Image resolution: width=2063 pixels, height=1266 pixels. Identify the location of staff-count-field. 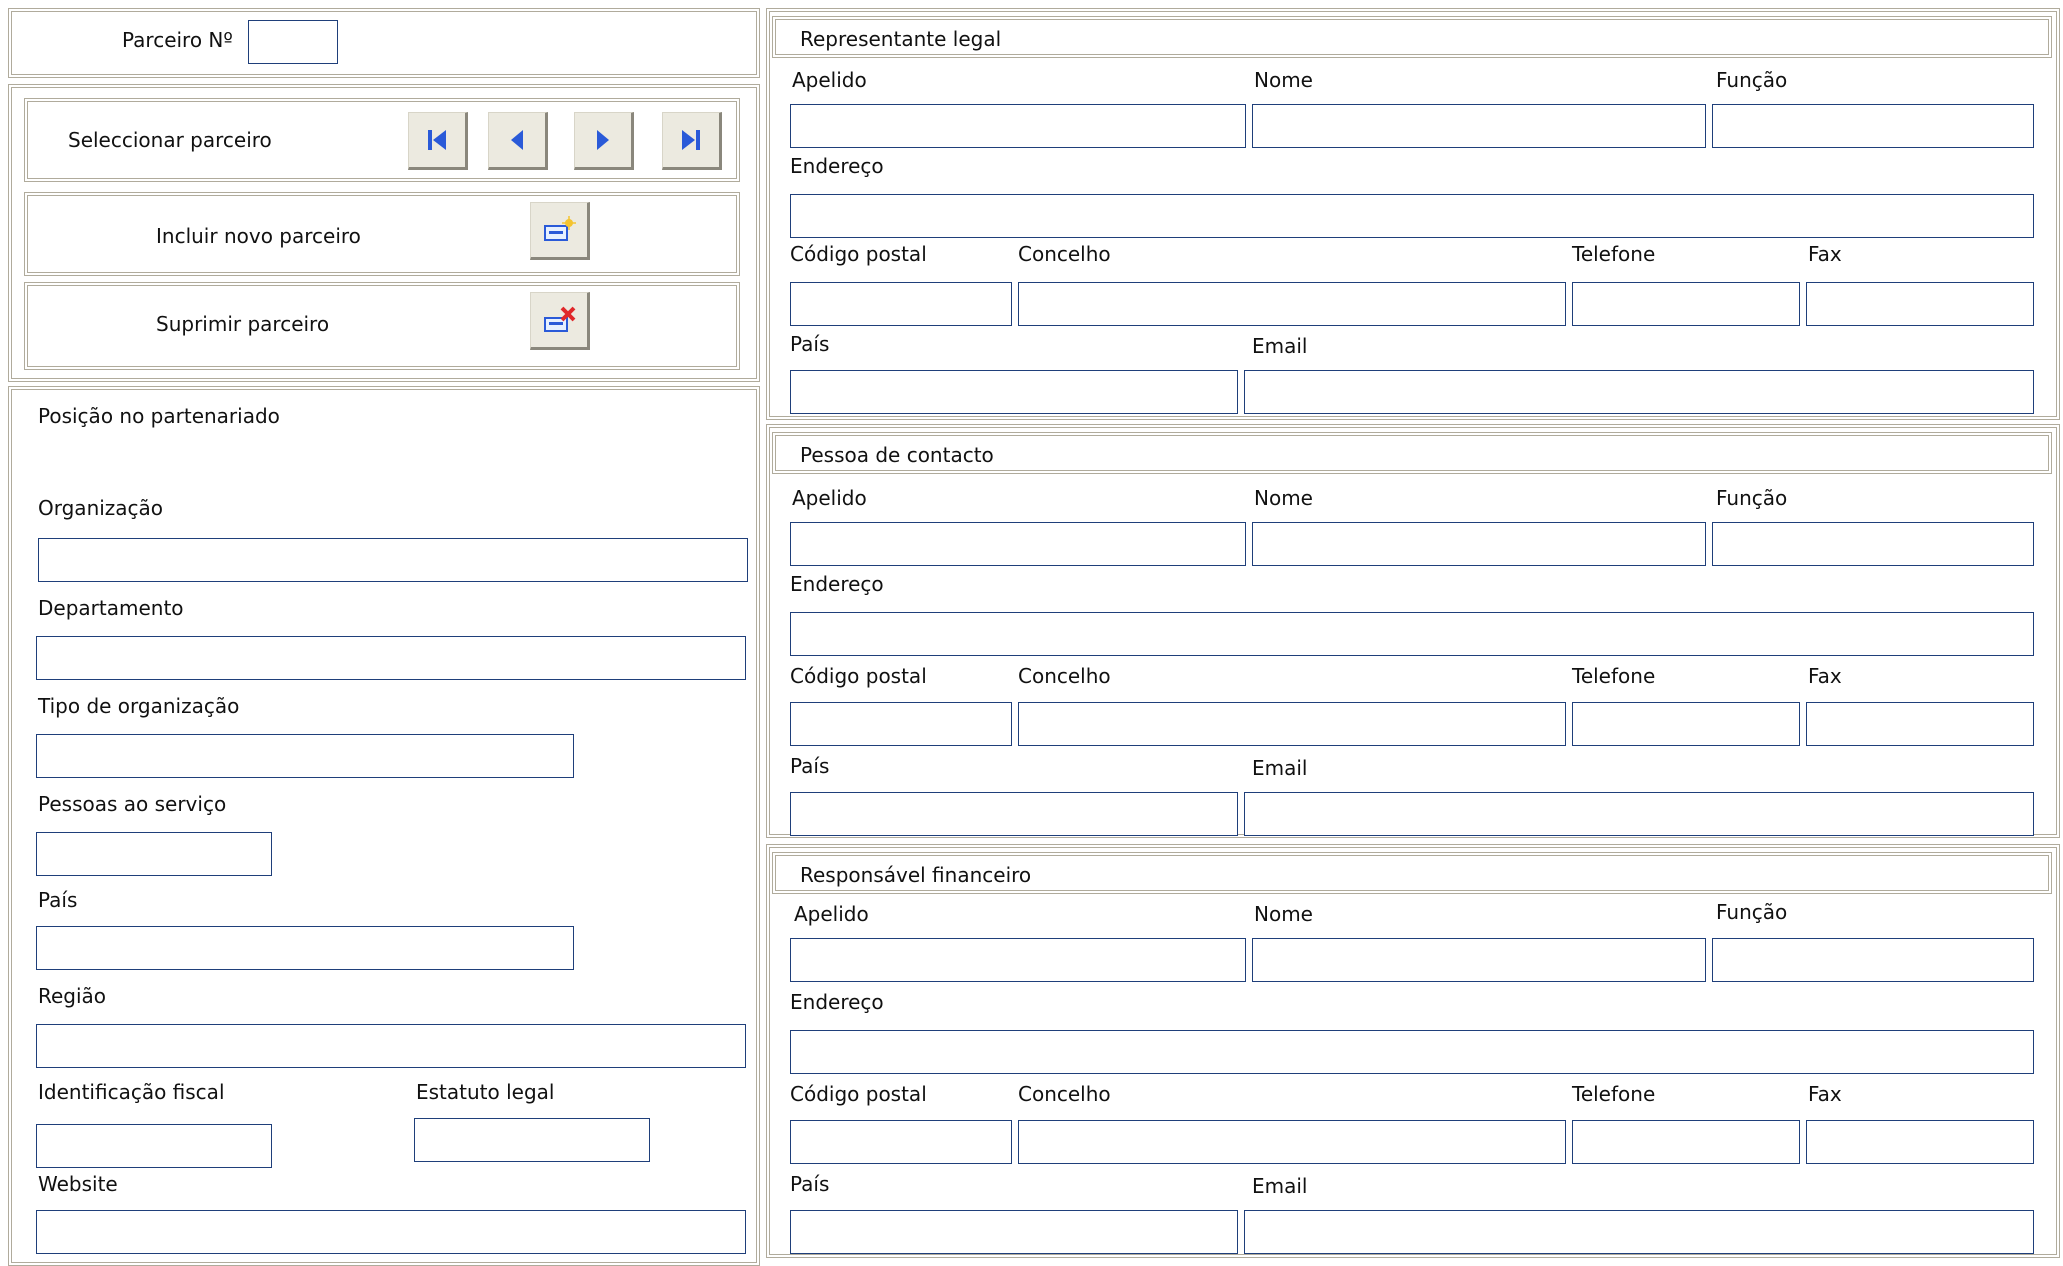
(154, 854).